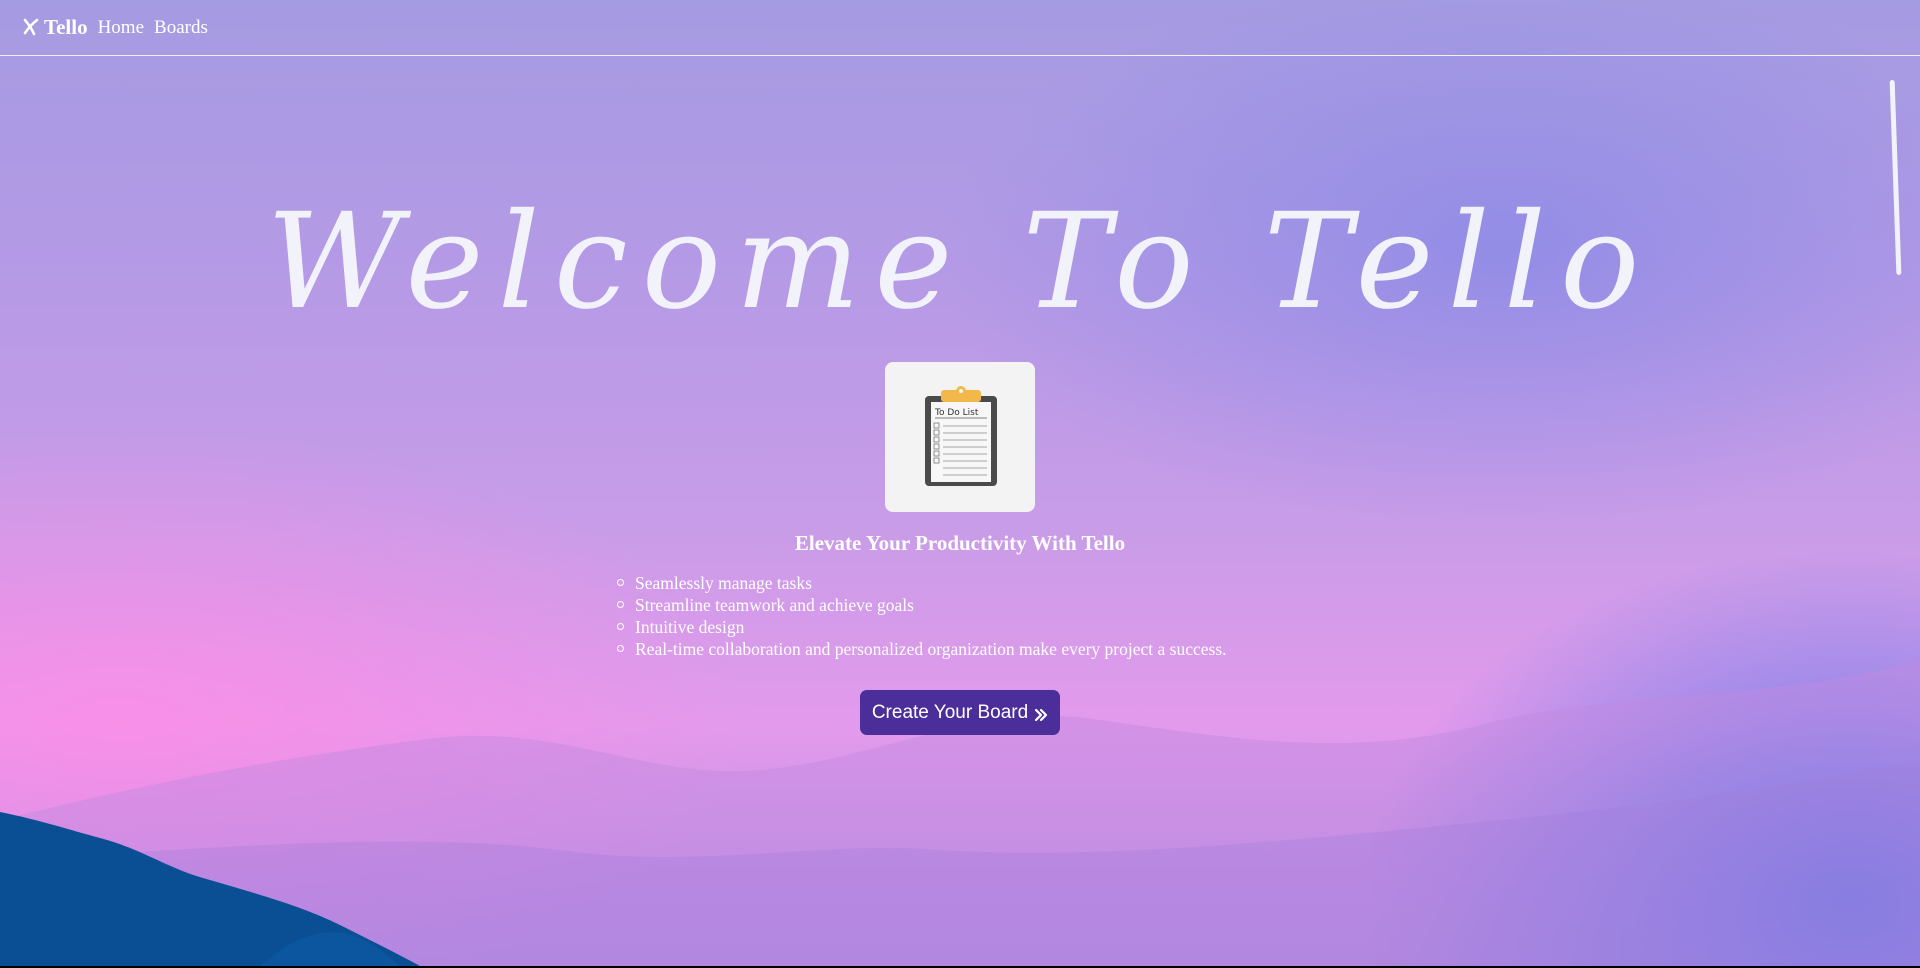 The image size is (1920, 968). I want to click on clipboard-heading: To Do List, so click(956, 413).